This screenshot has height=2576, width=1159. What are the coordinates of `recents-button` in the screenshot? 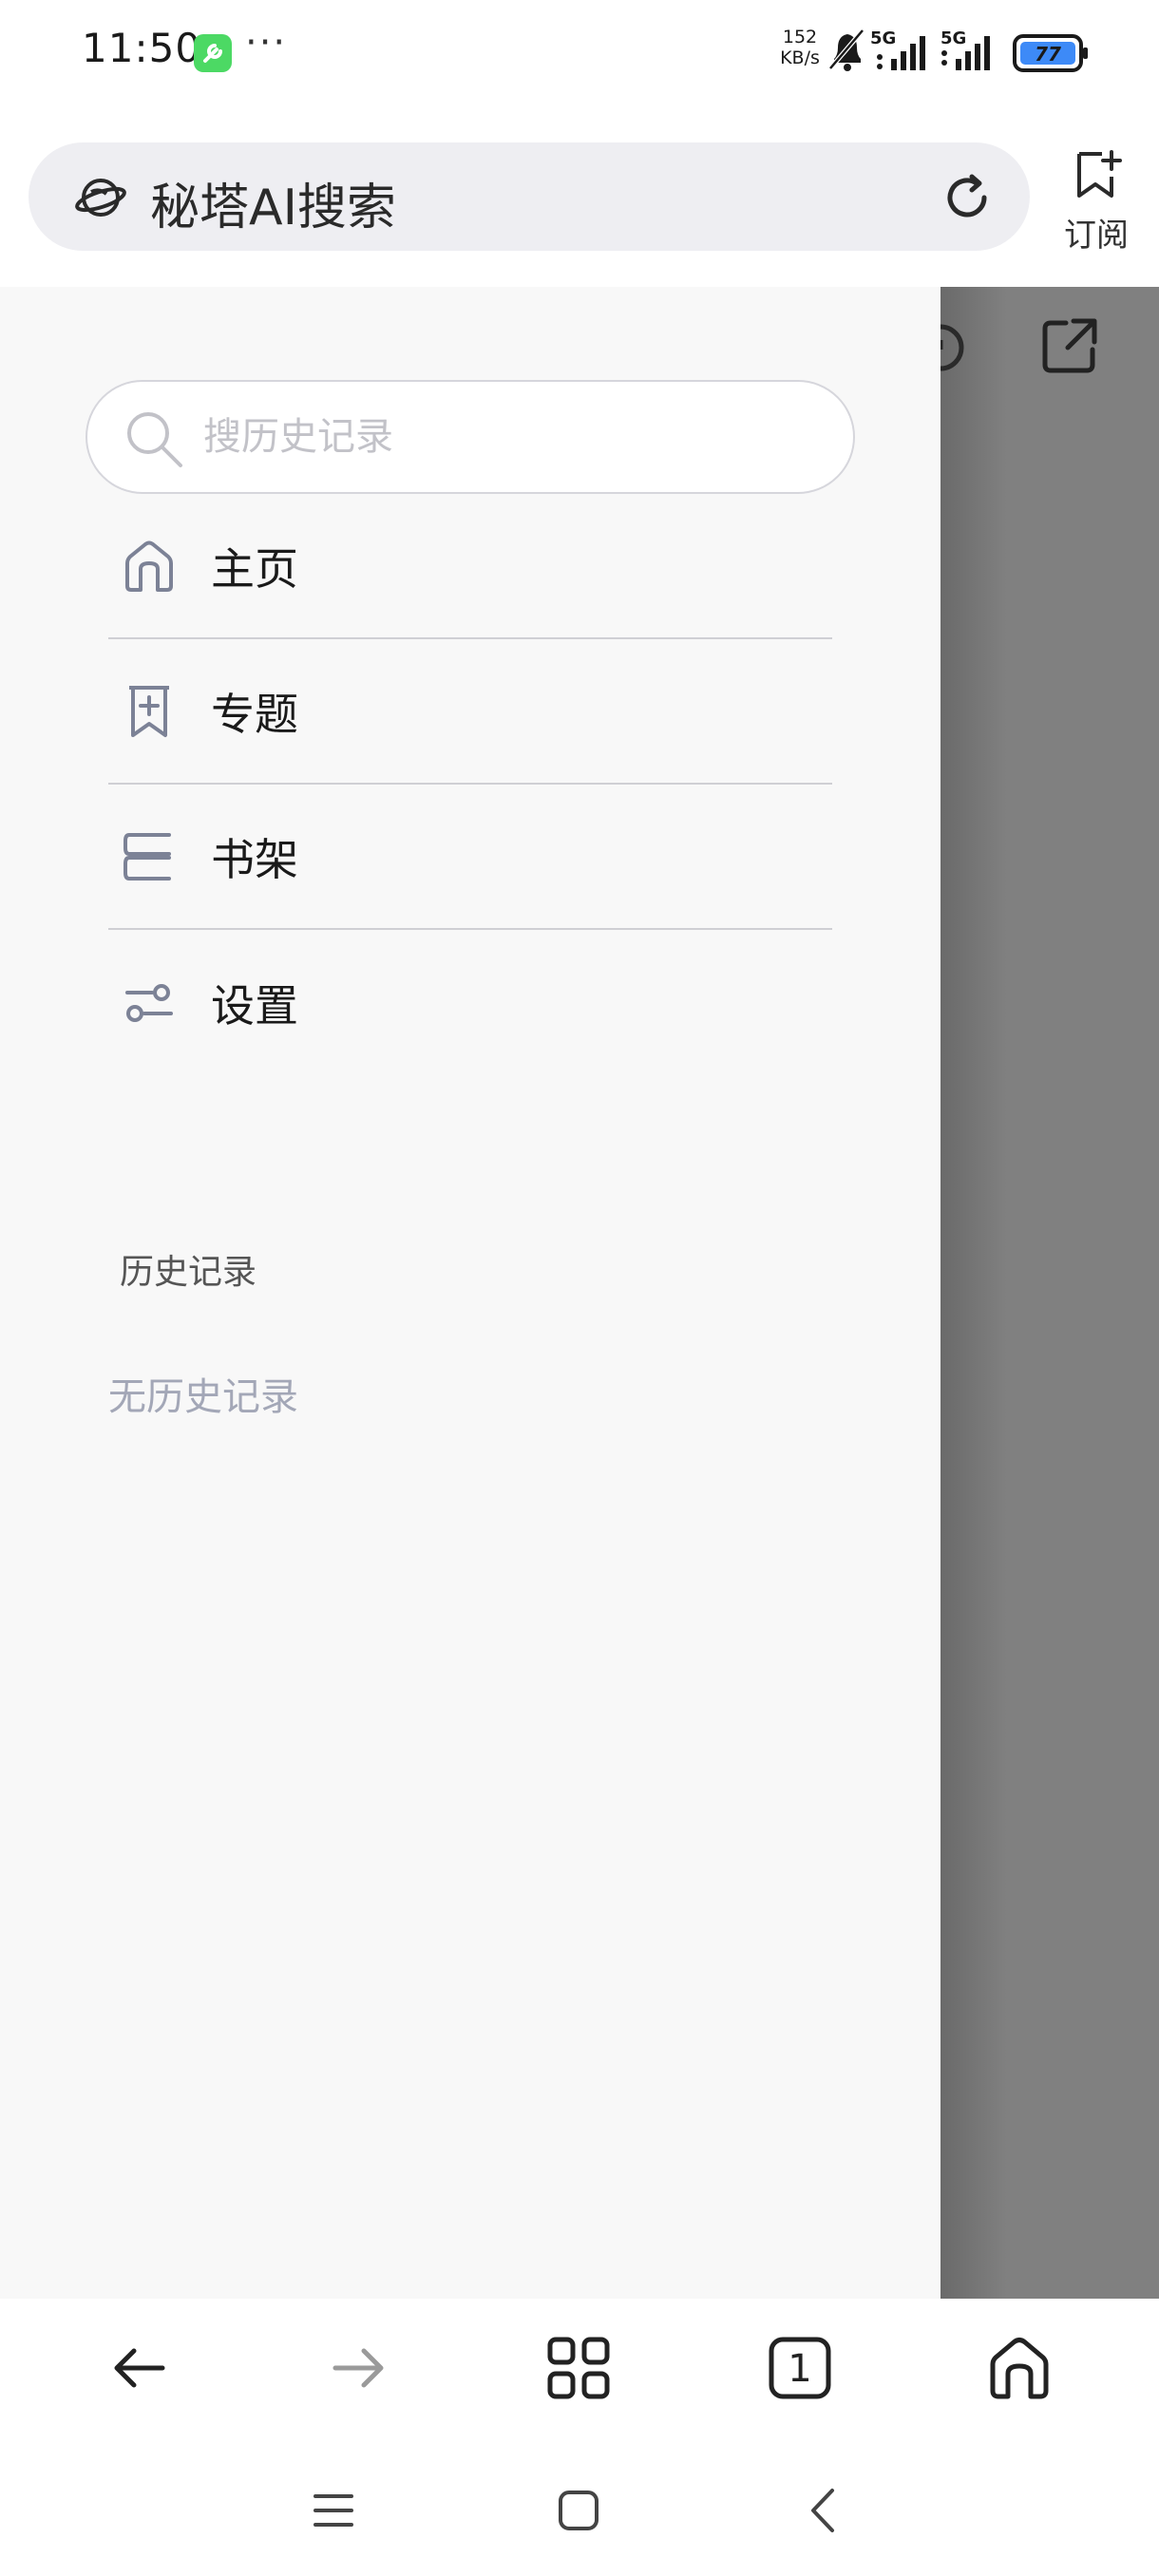 It's located at (333, 2510).